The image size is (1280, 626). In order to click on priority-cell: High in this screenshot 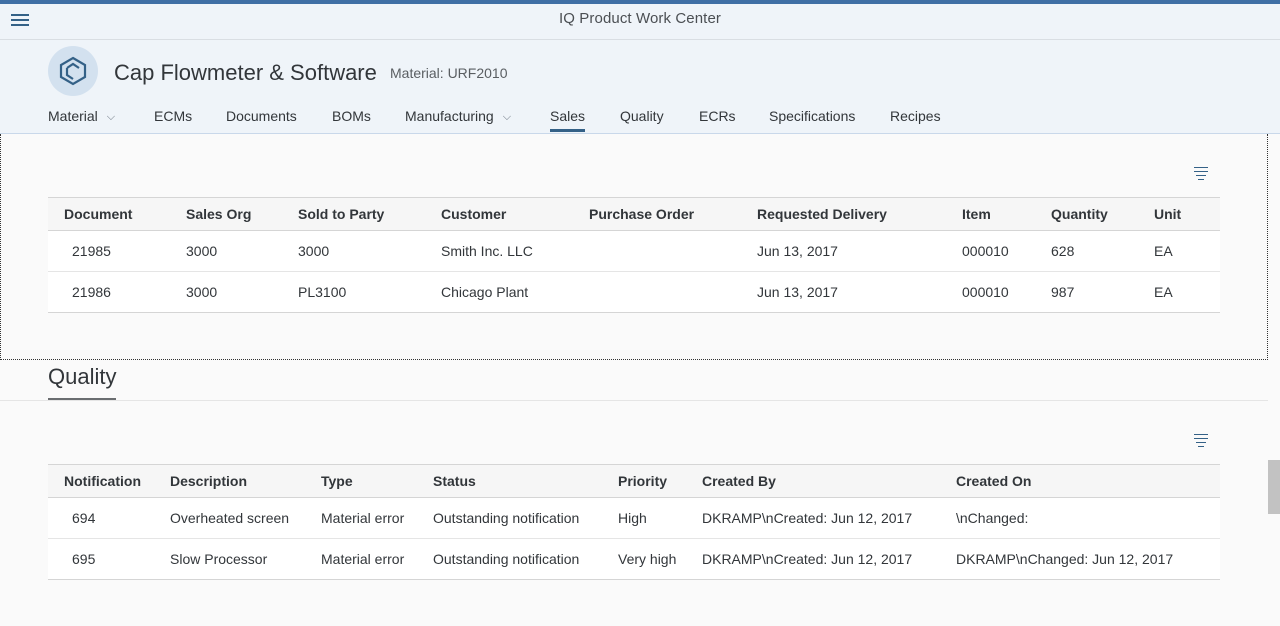, I will do `click(644, 518)`.